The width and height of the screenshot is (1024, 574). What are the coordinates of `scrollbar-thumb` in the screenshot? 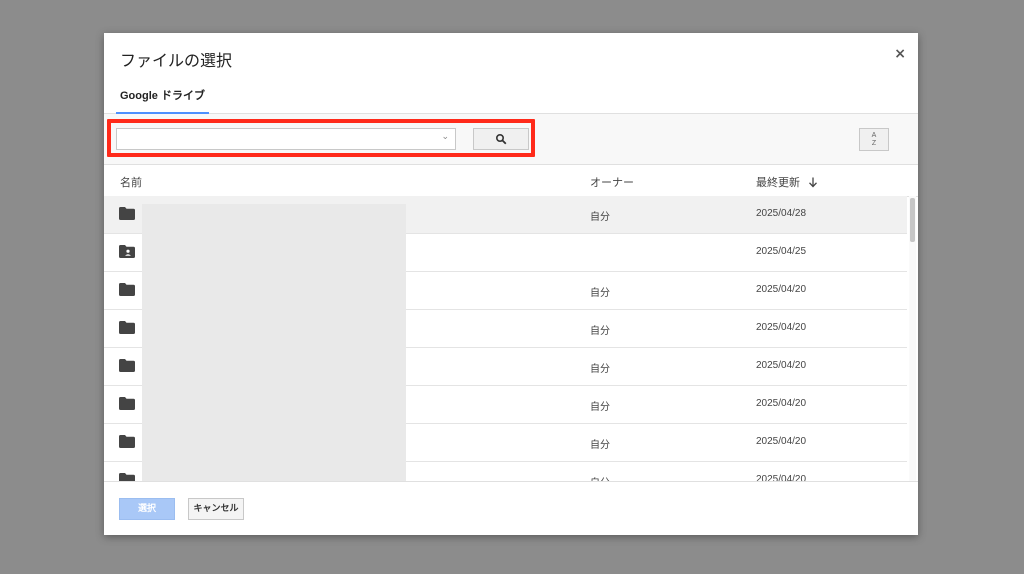 It's located at (912, 220).